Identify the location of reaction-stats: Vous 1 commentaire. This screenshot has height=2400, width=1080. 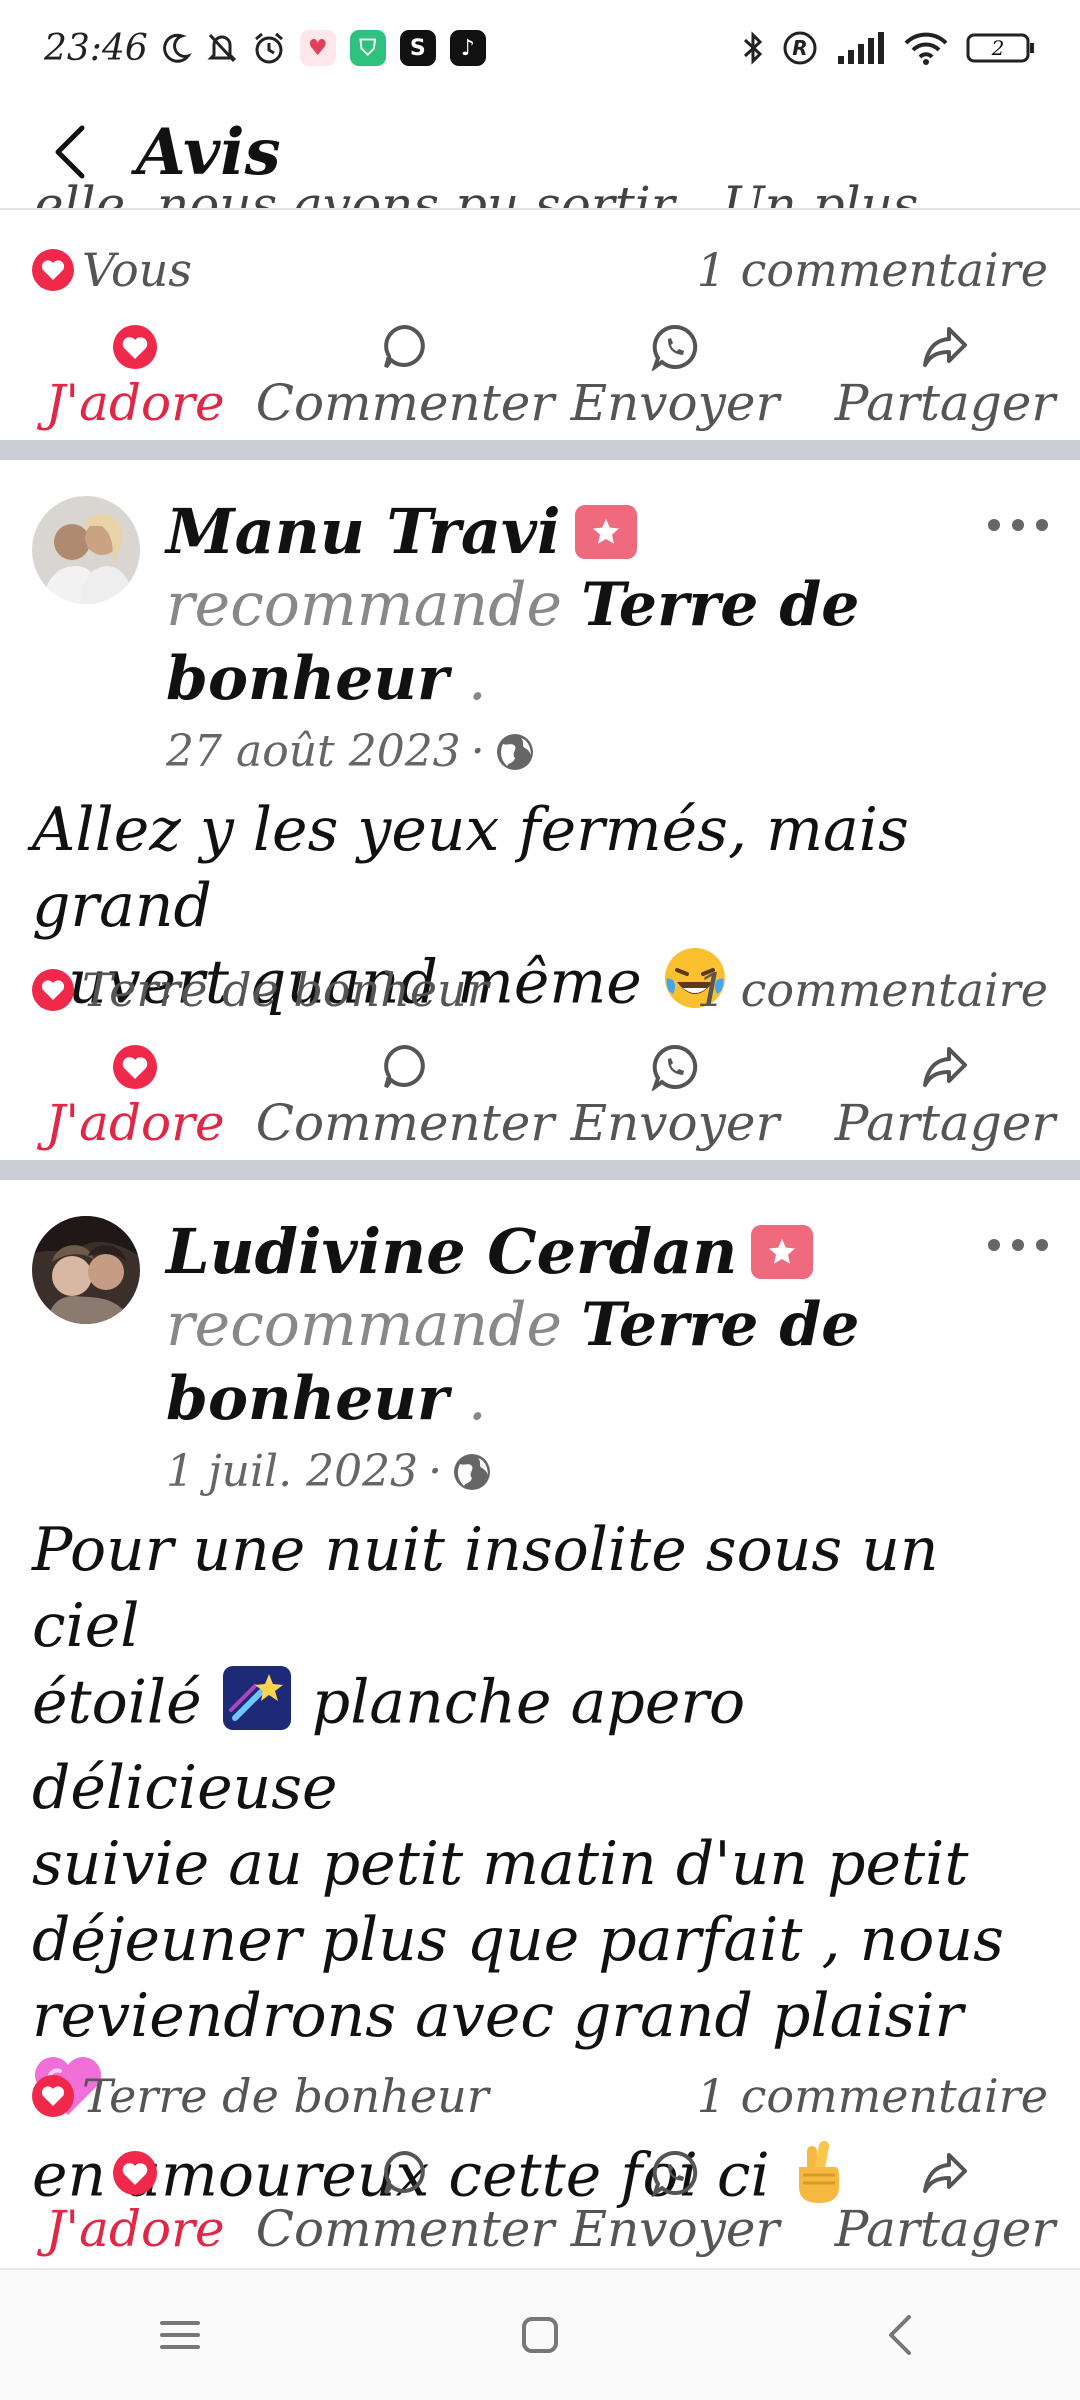
(540, 270).